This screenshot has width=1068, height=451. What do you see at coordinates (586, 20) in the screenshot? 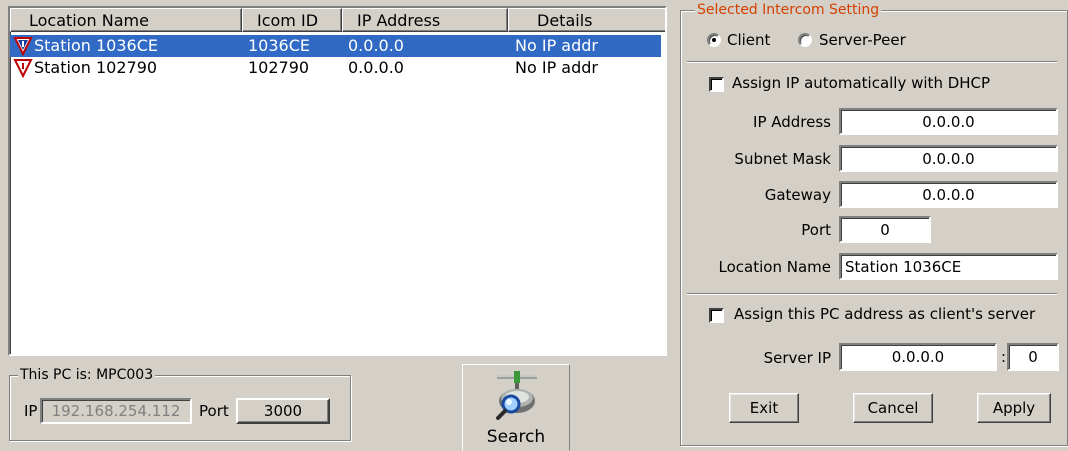
I see `column-details: Details` at bounding box center [586, 20].